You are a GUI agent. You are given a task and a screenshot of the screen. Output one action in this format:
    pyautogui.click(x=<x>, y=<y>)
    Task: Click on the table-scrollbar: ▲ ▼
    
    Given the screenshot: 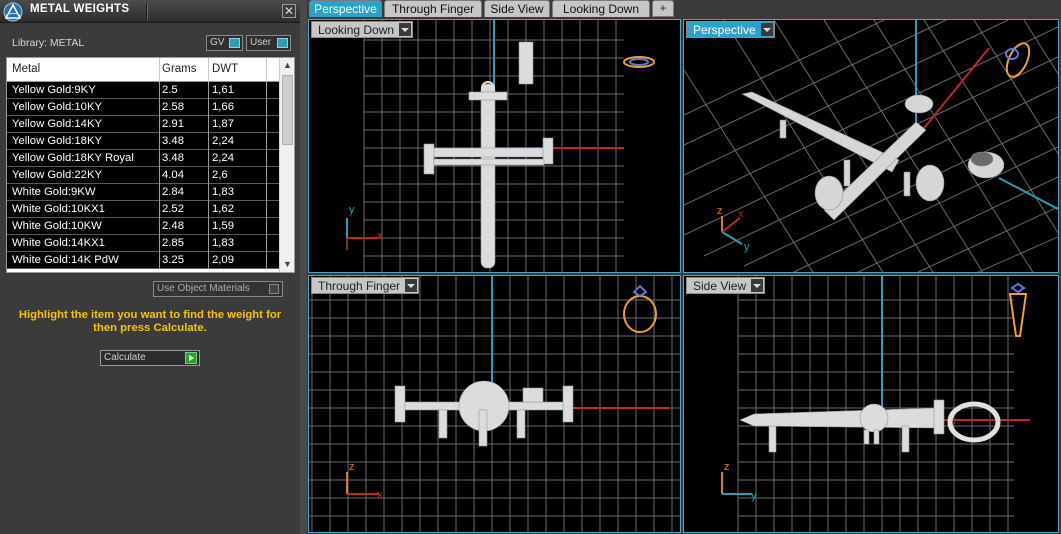 What is the action you would take?
    pyautogui.click(x=286, y=165)
    